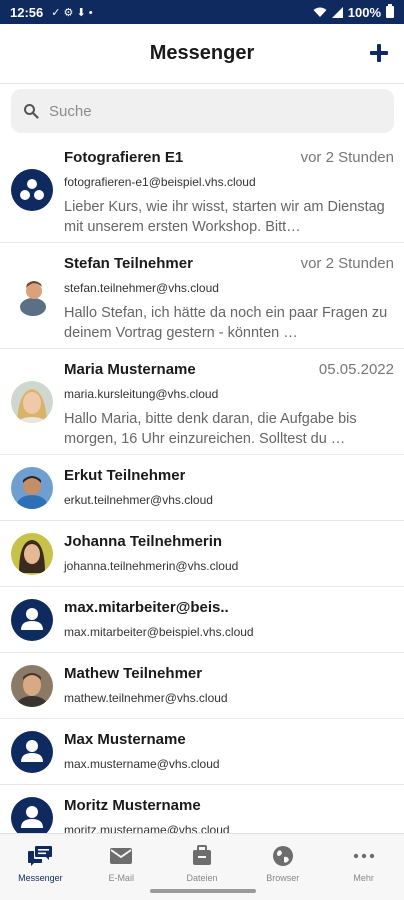 Image resolution: width=404 pixels, height=900 pixels. Describe the element at coordinates (141, 394) in the screenshot. I see `conversation-email: maria.kursleitung@vhs.cloud` at that location.